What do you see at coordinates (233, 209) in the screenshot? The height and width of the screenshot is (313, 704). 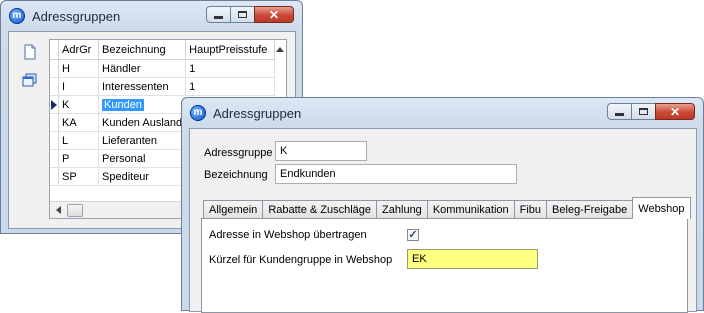 I see `tab-allgemein: Allgemein` at bounding box center [233, 209].